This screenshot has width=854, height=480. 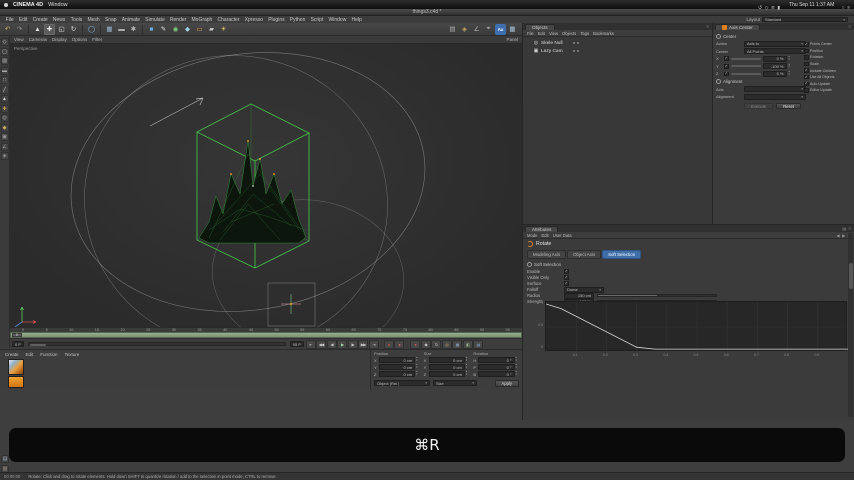 I want to click on app-menu-script: Script, so click(x=317, y=20).